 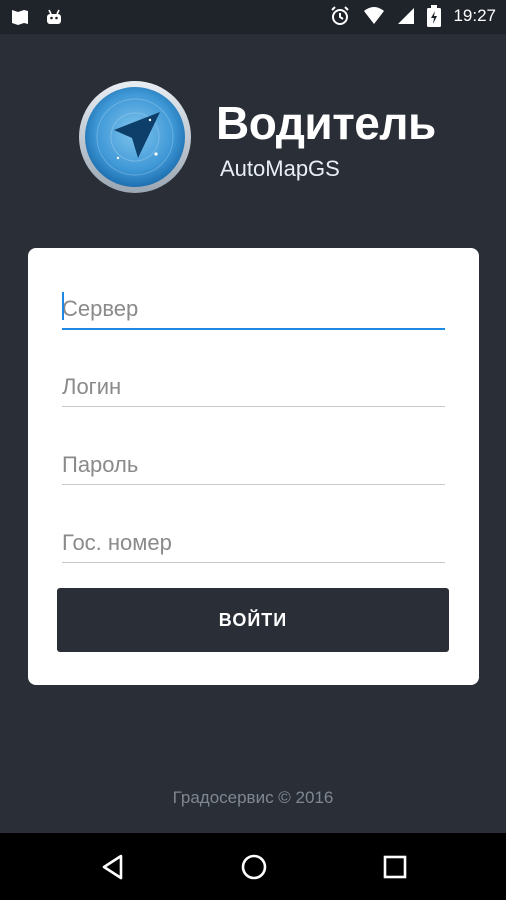 I want to click on android-icon, so click(x=54, y=17).